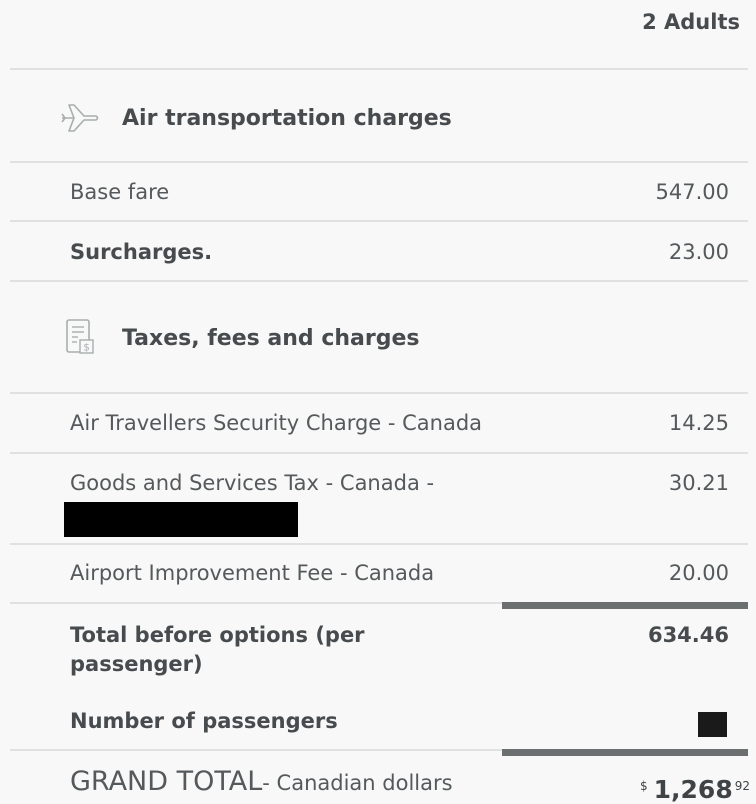 The height and width of the screenshot is (804, 756). I want to click on airplane-icon, so click(80, 118).